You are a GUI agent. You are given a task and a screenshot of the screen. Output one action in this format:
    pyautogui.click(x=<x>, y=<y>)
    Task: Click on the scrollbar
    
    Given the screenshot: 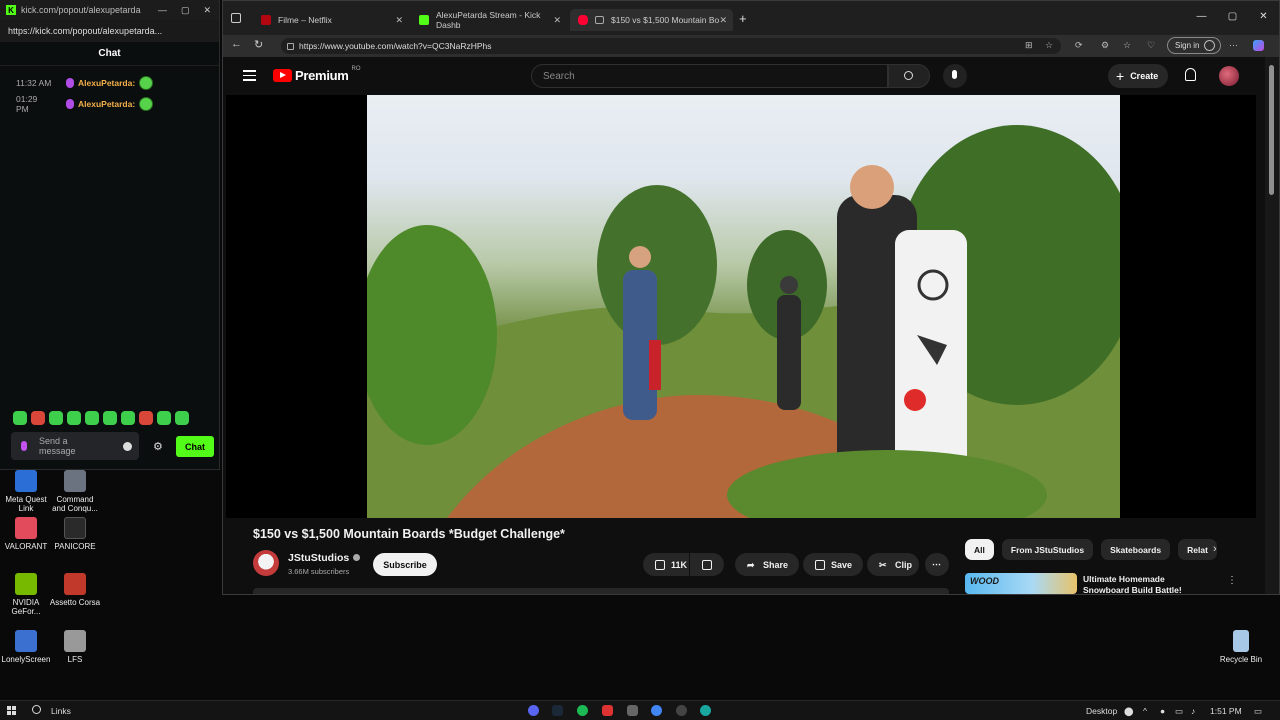 What is the action you would take?
    pyautogui.click(x=1272, y=325)
    